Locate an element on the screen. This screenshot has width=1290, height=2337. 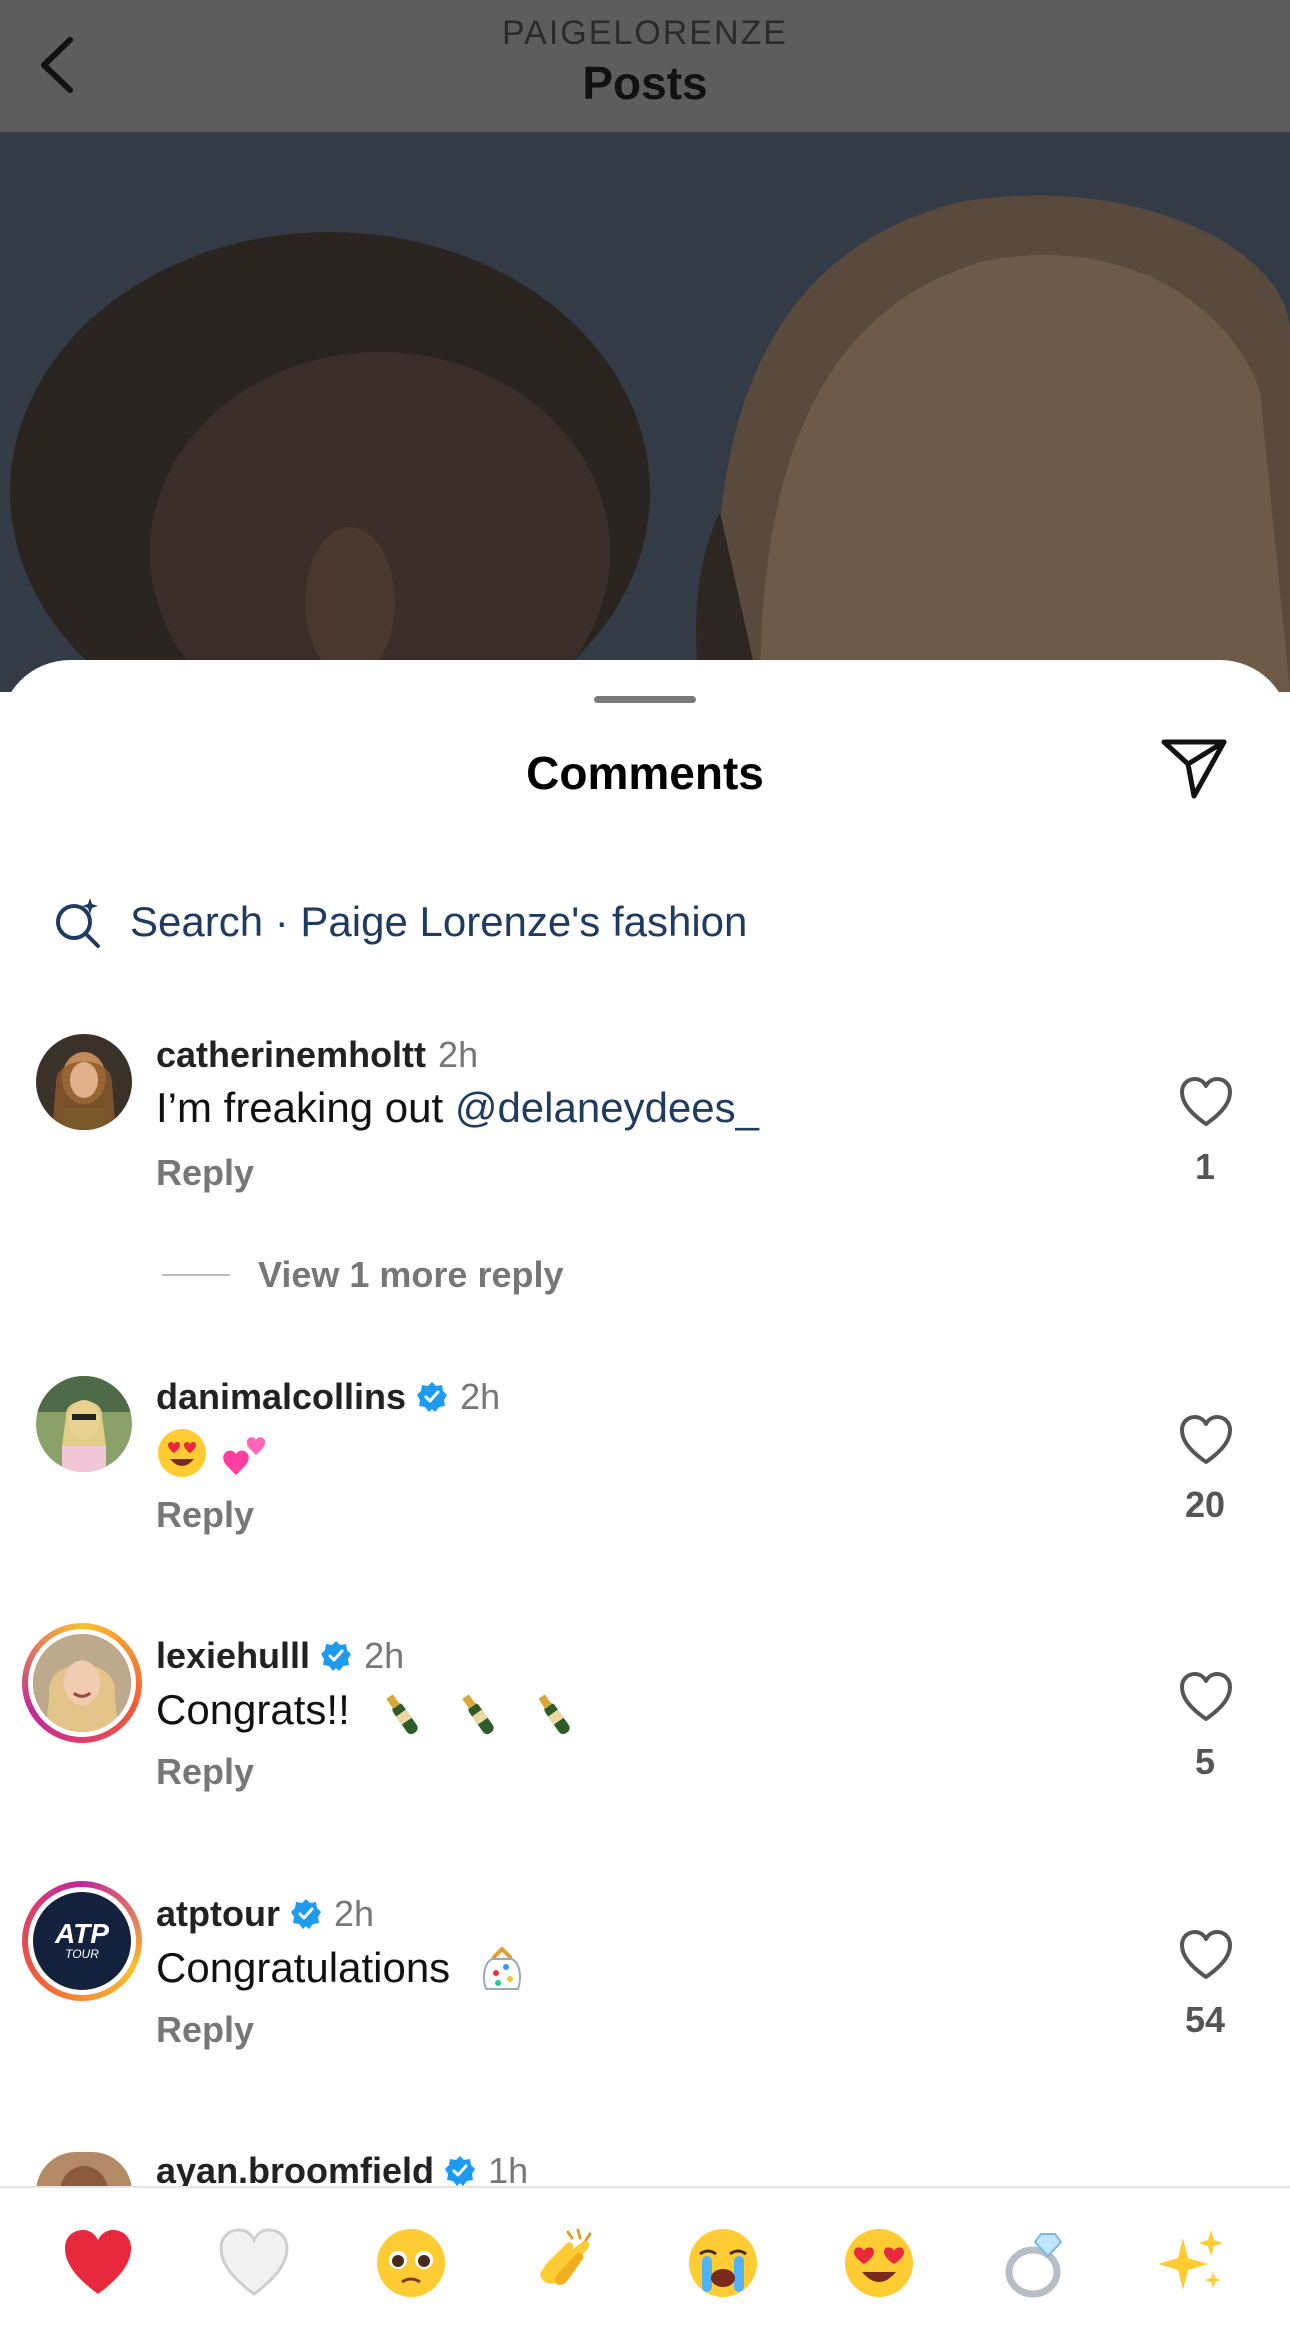
search-suggestion-text: Search · Paige Lorenze's fashion is located at coordinates (439, 921).